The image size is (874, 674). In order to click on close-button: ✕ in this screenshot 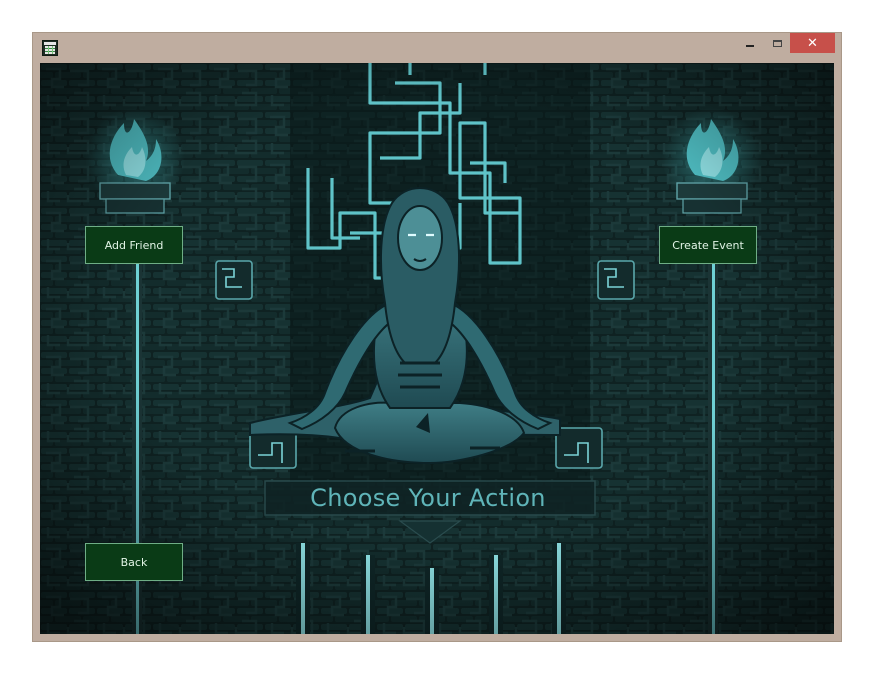, I will do `click(812, 43)`.